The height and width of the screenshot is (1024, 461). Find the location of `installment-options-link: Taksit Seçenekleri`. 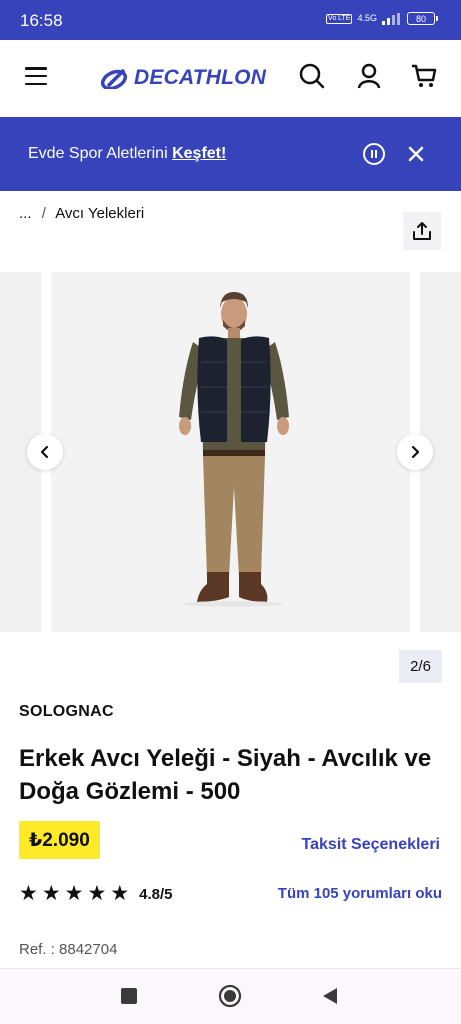

installment-options-link: Taksit Seçenekleri is located at coordinates (371, 845).